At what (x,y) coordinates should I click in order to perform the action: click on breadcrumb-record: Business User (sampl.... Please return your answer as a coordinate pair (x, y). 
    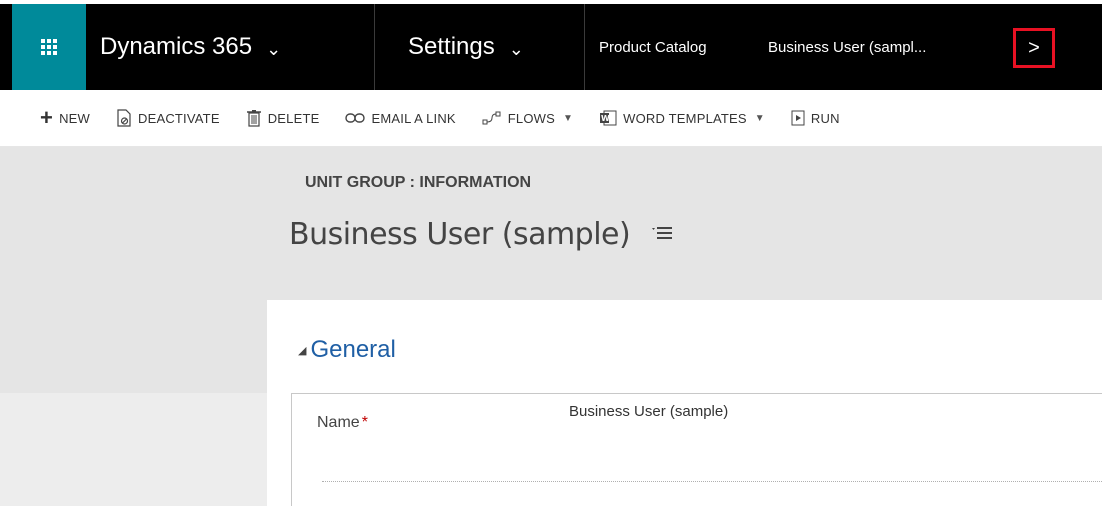
    Looking at the image, I should click on (847, 47).